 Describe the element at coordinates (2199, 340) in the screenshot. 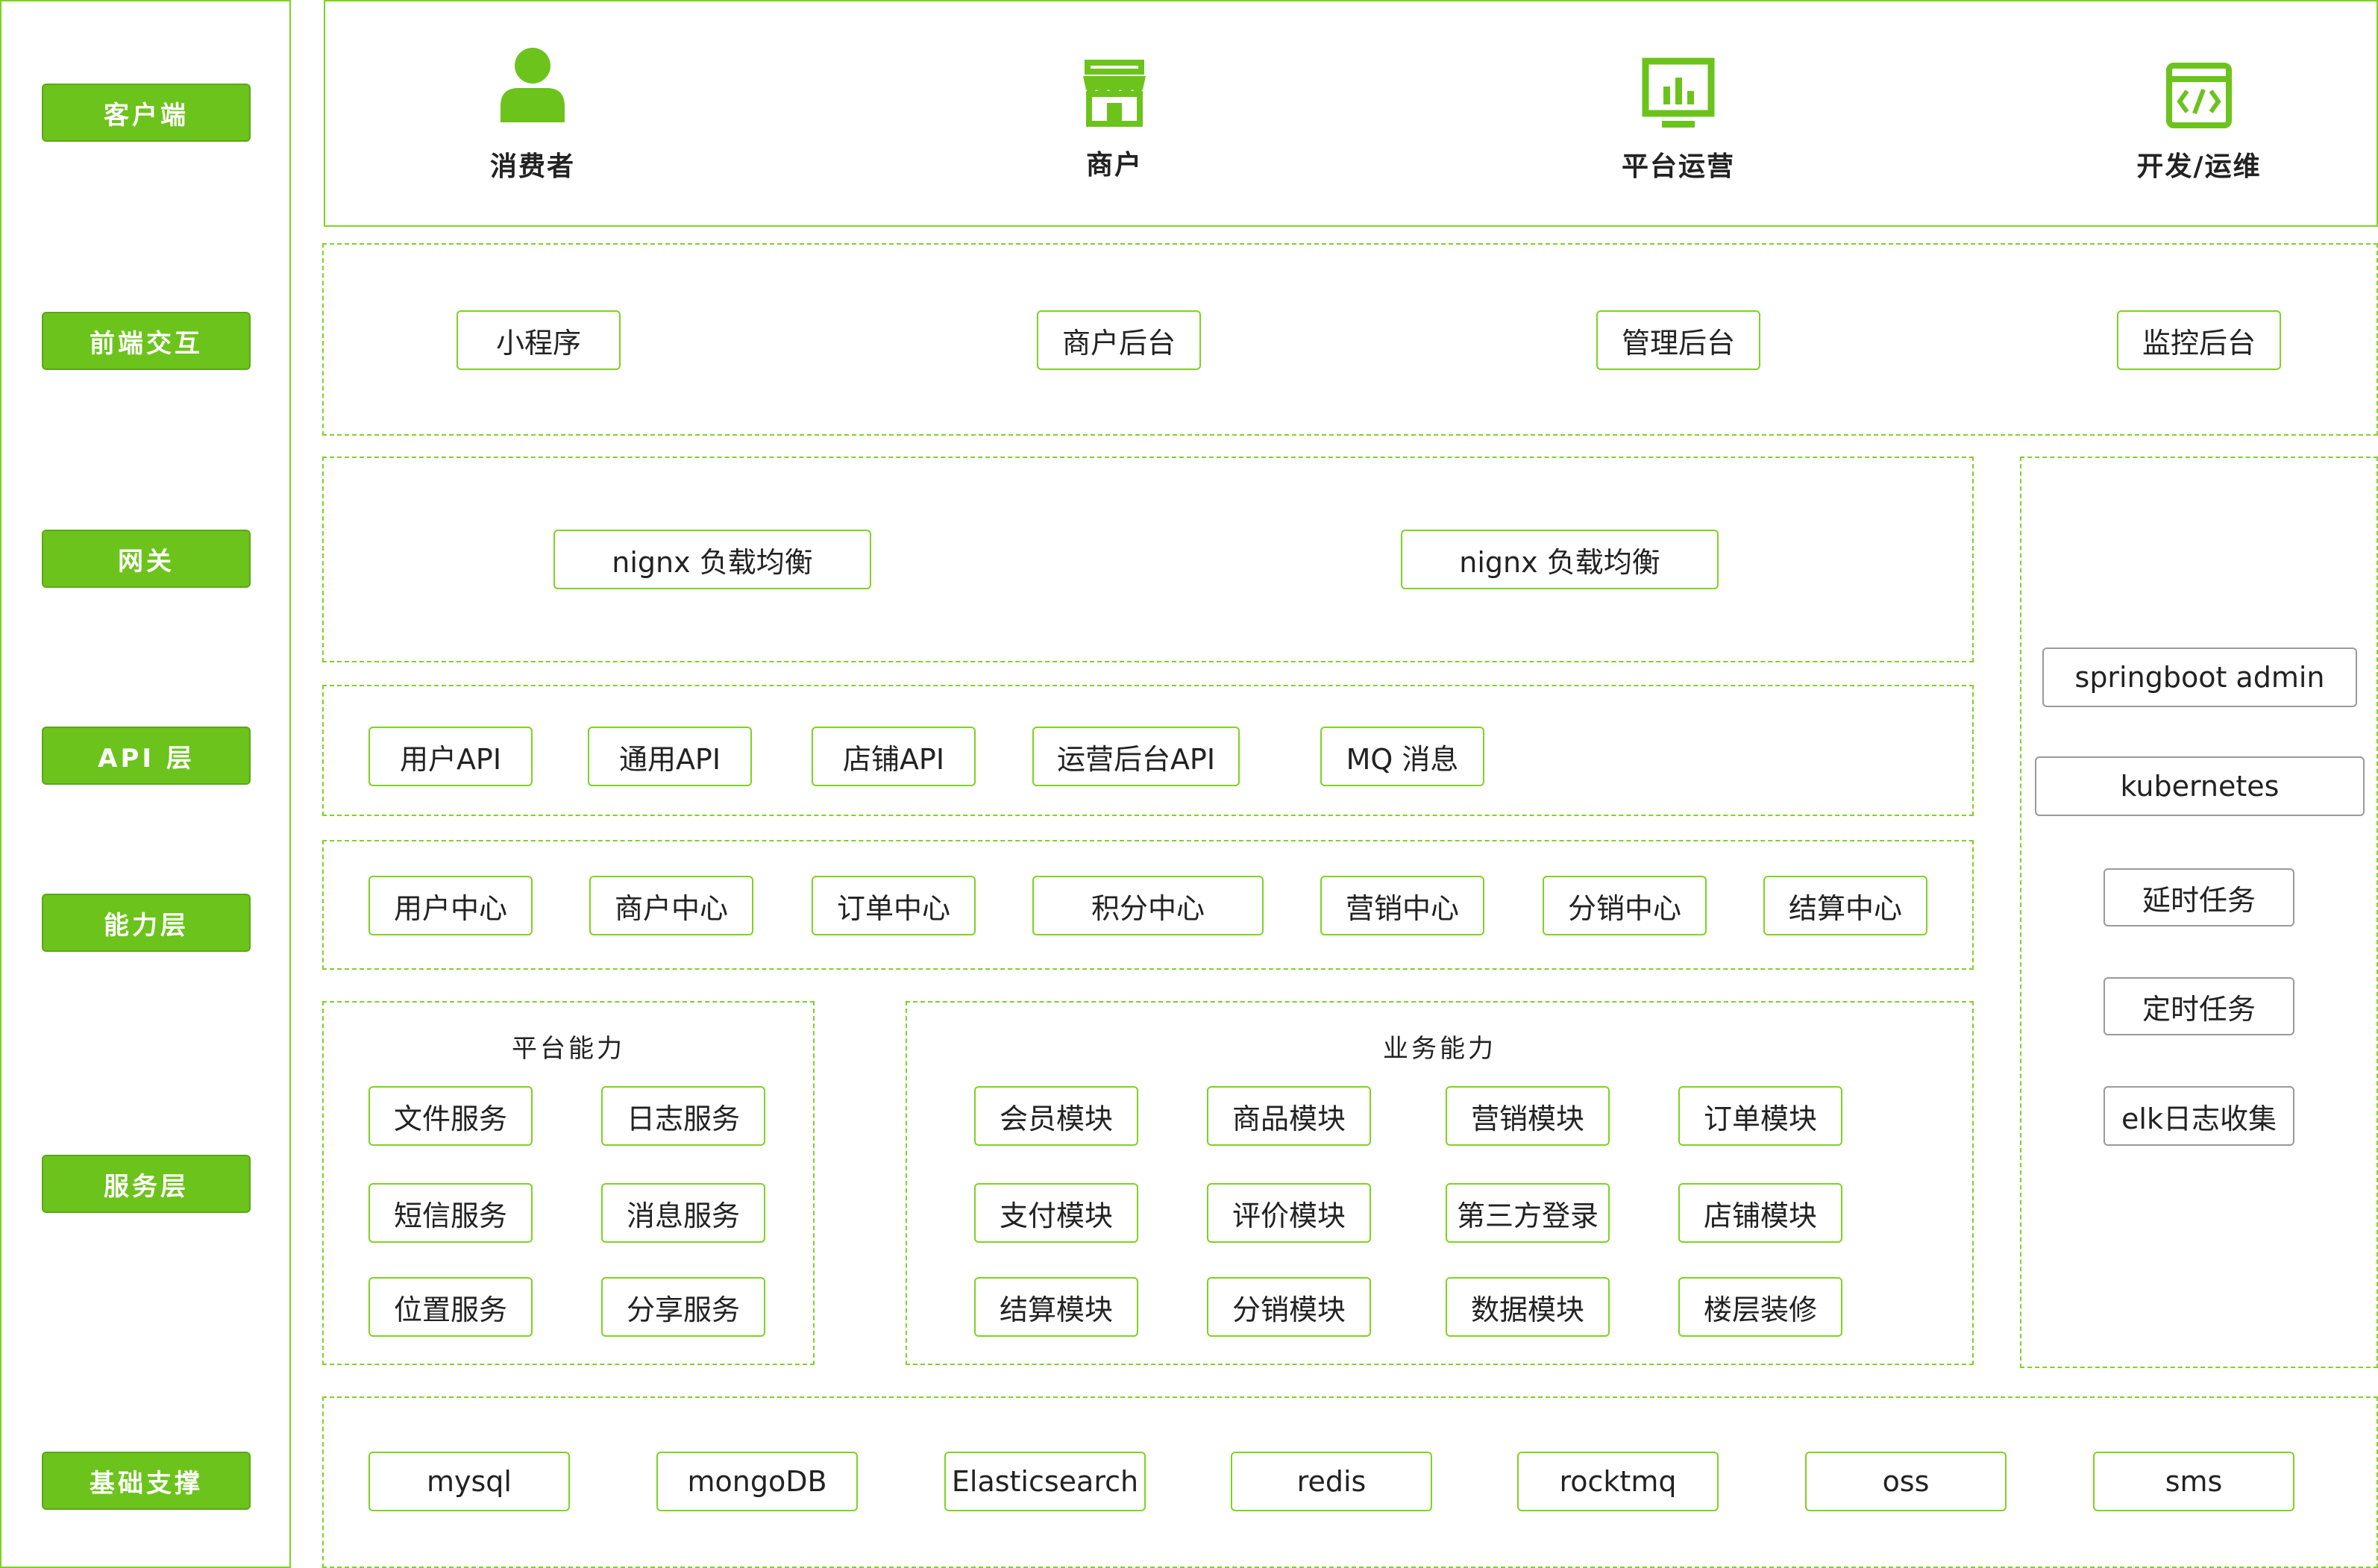

I see `frontend-monitor-admin: 监控后台` at that location.